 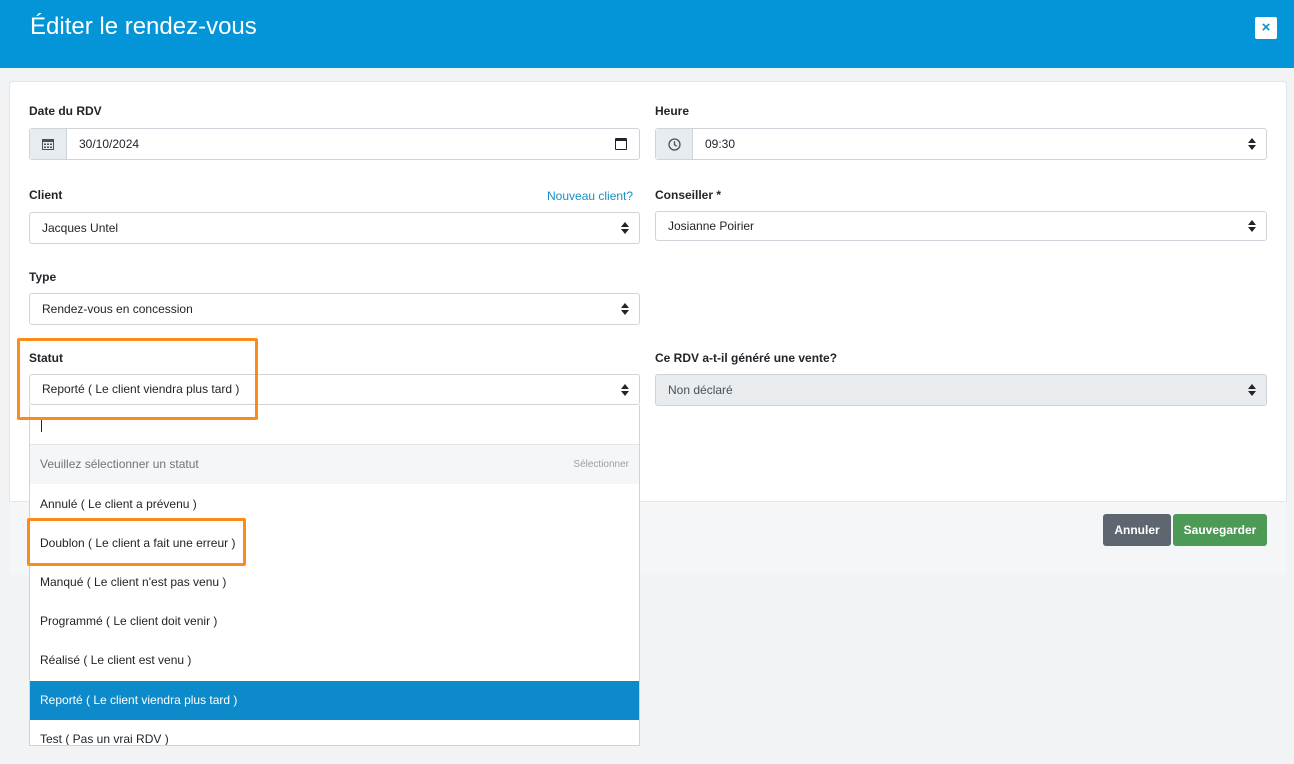 What do you see at coordinates (1220, 530) in the screenshot?
I see `save-button: Sauvegarder` at bounding box center [1220, 530].